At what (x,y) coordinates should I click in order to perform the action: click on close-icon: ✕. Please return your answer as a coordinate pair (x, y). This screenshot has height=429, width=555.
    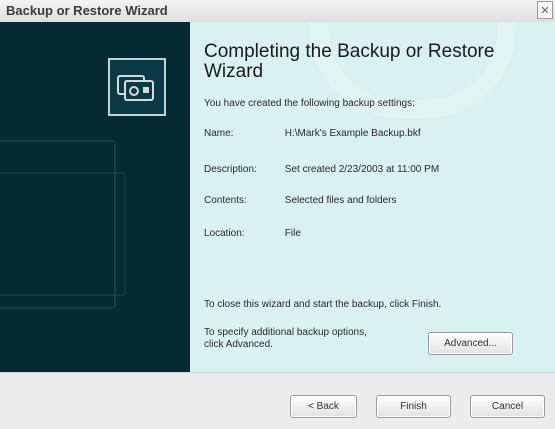
    Looking at the image, I should click on (545, 10).